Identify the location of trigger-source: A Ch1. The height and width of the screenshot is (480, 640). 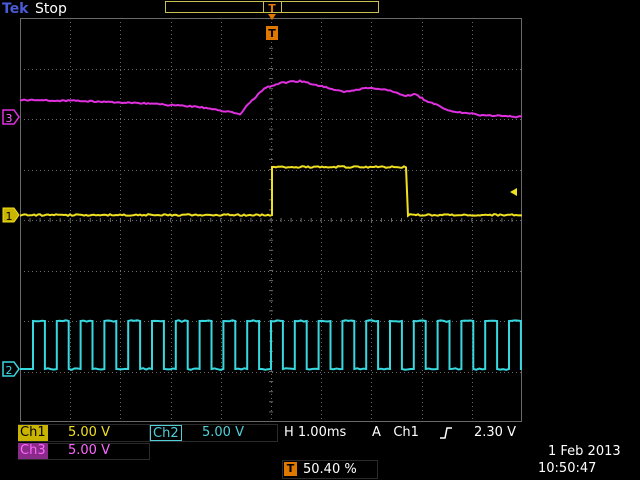
(395, 433).